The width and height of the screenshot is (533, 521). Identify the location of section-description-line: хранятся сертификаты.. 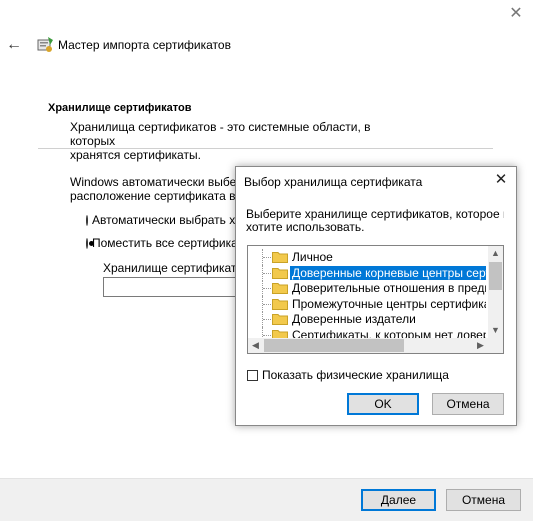
(135, 155).